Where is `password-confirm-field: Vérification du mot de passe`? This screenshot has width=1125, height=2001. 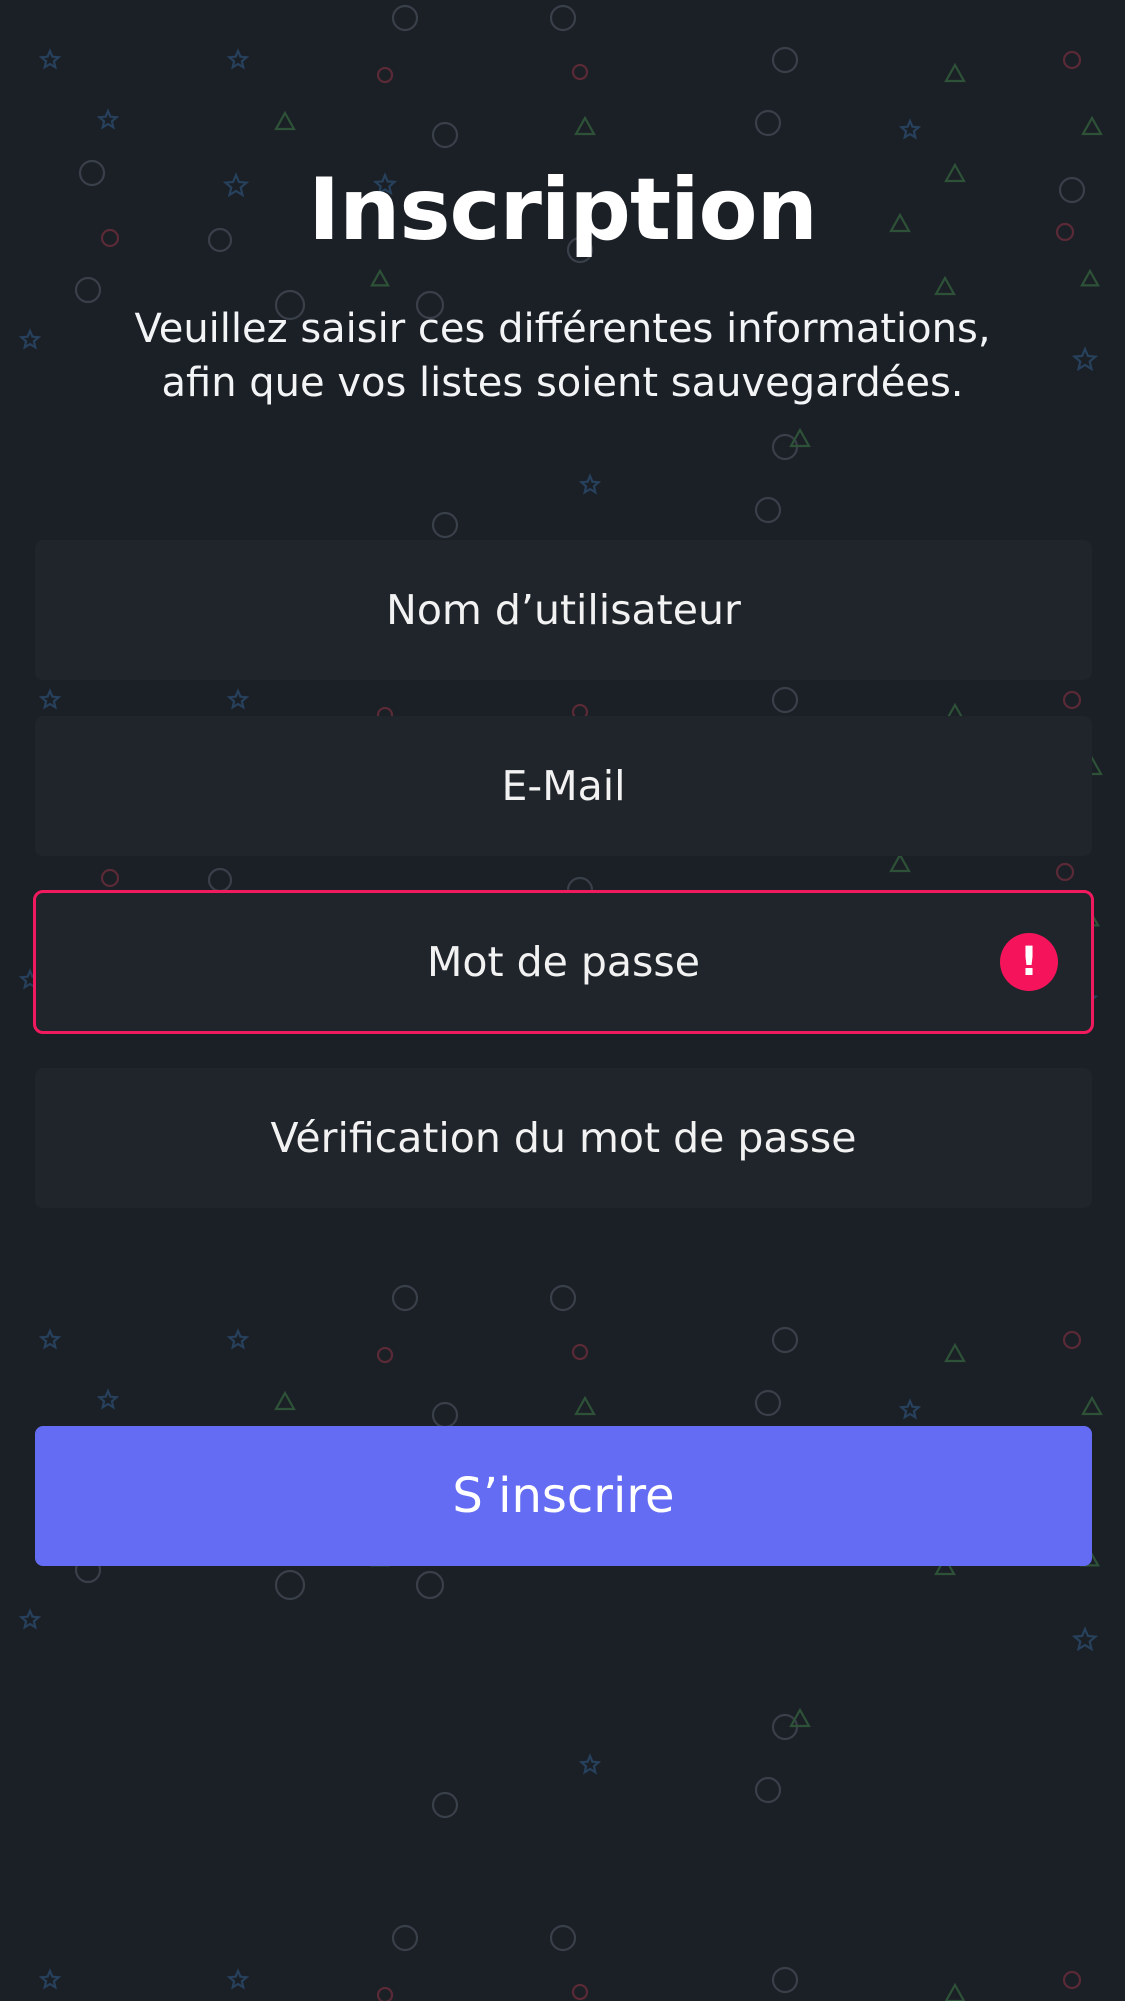
password-confirm-field: Vérification du mot de passe is located at coordinates (563, 1138).